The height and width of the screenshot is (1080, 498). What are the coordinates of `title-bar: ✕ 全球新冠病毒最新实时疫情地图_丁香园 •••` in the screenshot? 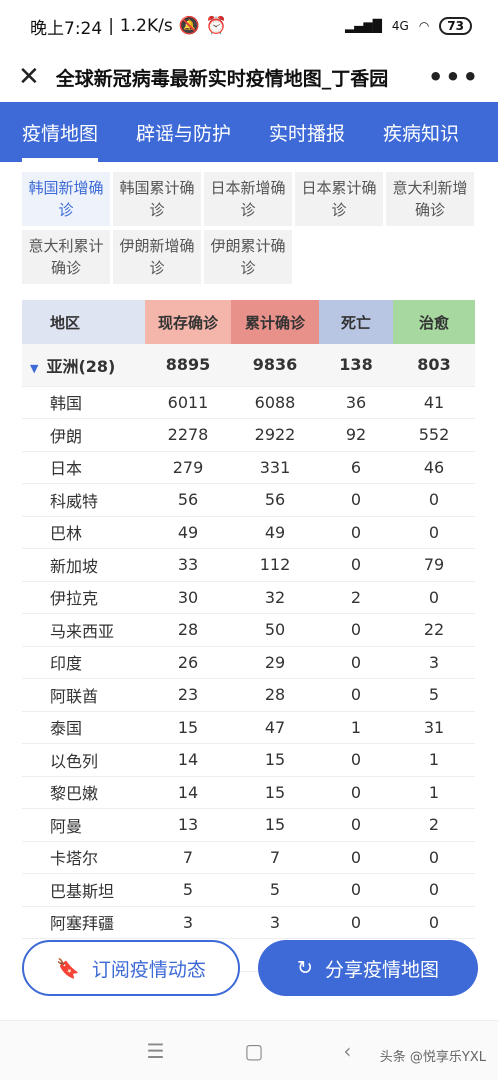 It's located at (249, 77).